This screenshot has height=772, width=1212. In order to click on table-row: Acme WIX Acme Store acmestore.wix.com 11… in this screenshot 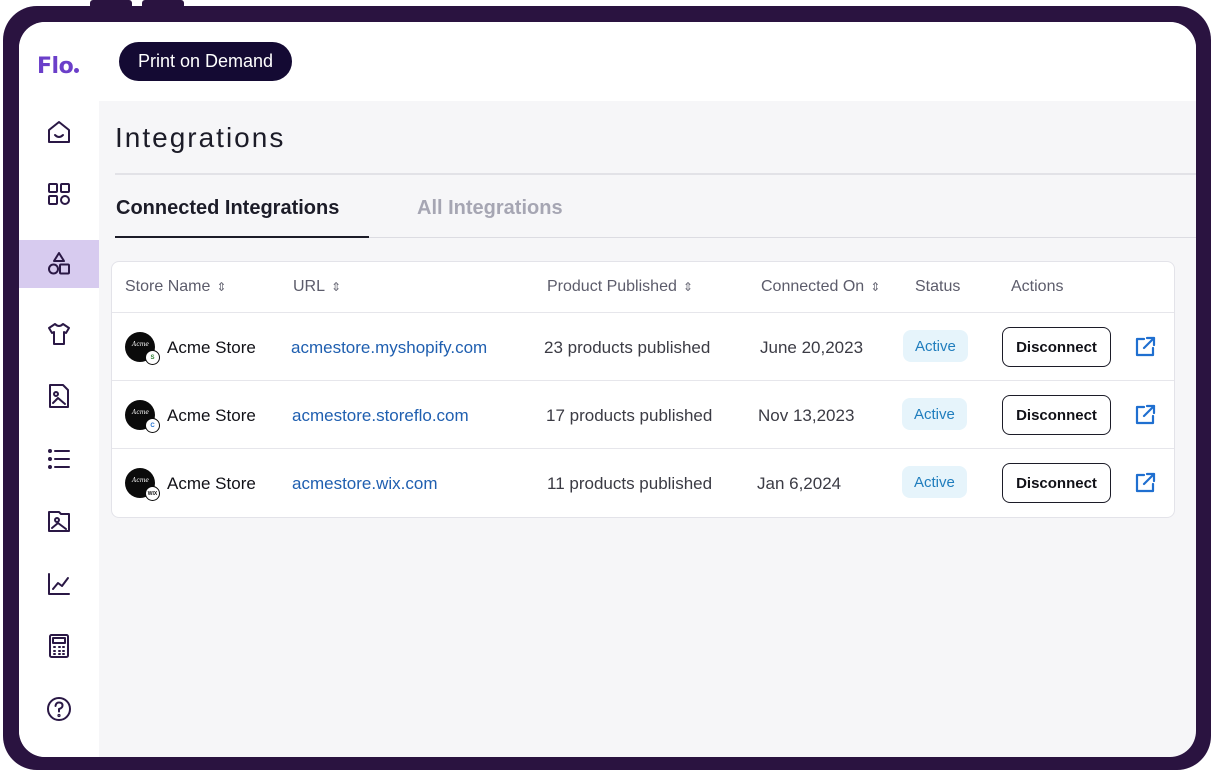, I will do `click(643, 483)`.